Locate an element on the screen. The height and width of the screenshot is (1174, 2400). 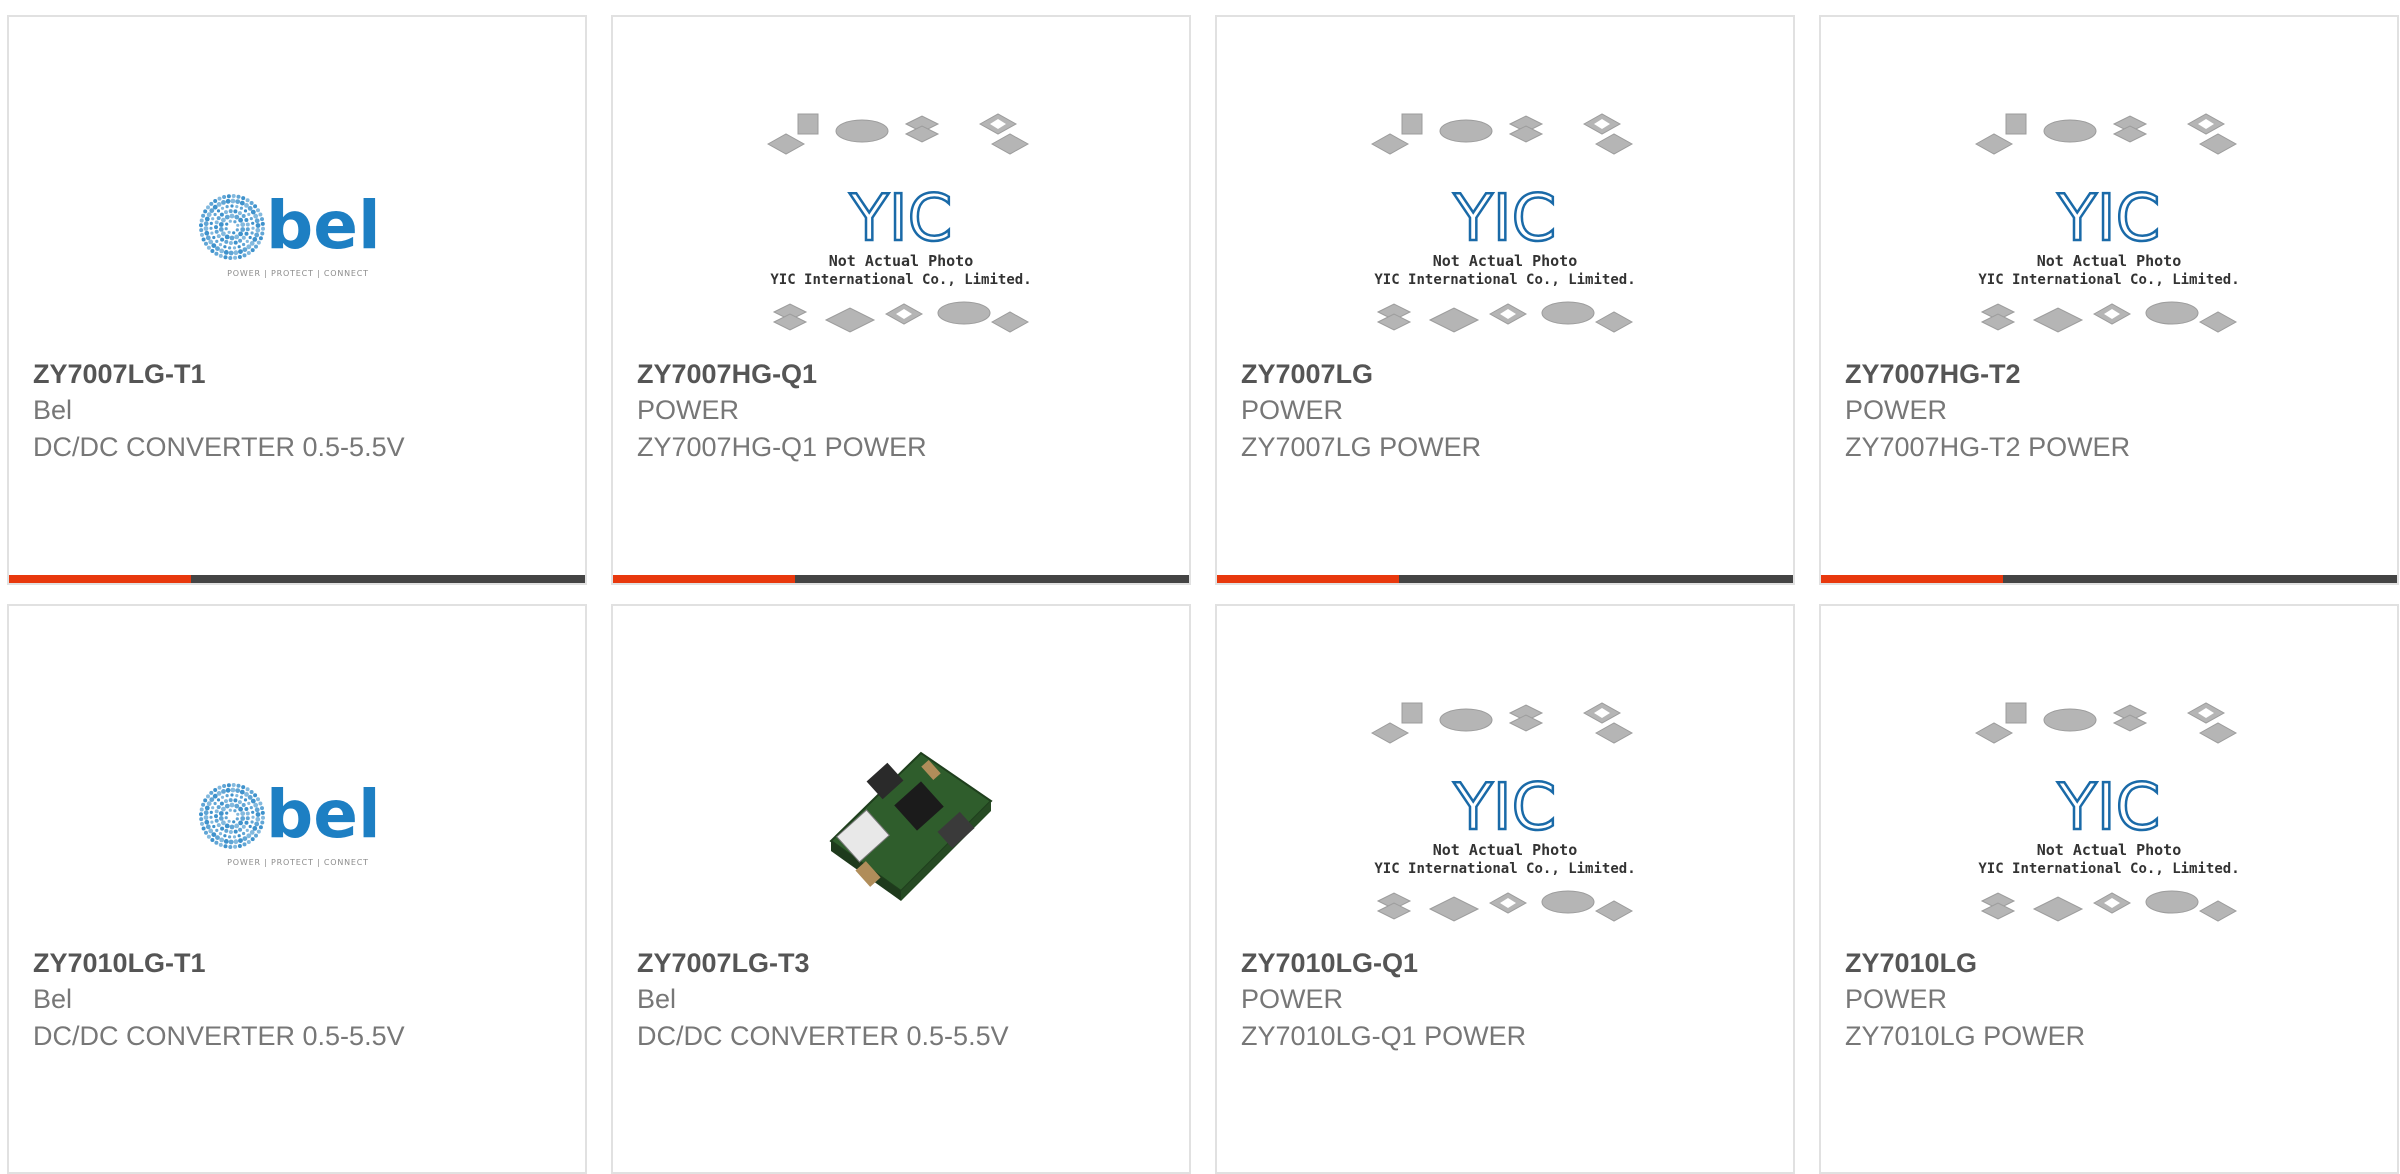
product-card: ZY7007LG-T3 Bel DC/DC CONVERTER 0.5-5.5V is located at coordinates (901, 889).